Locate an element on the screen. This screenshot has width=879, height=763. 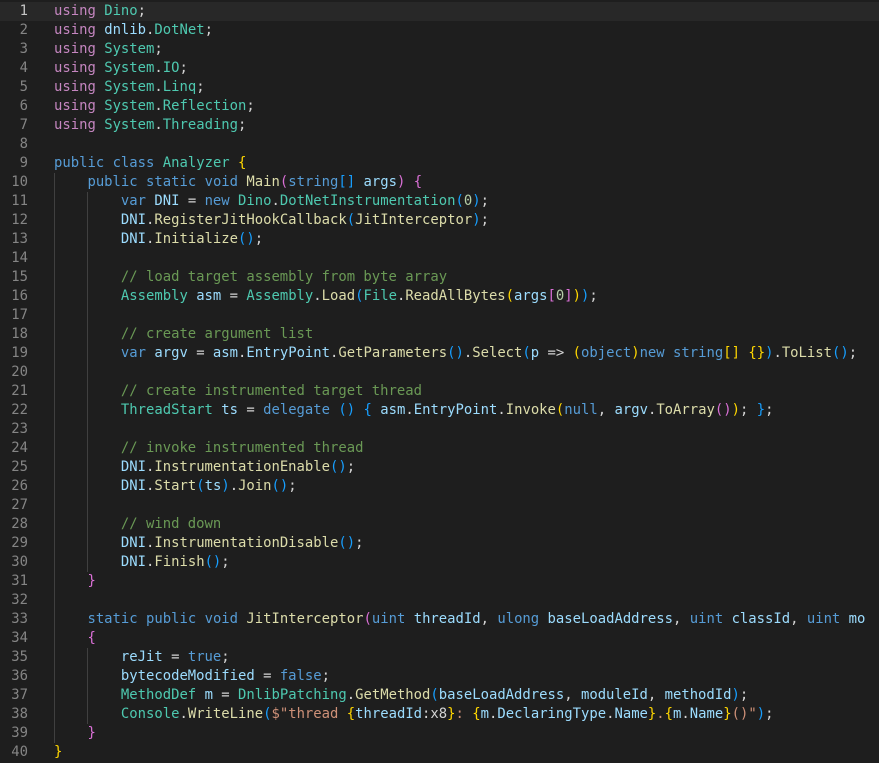
code-token: = is located at coordinates (175, 657).